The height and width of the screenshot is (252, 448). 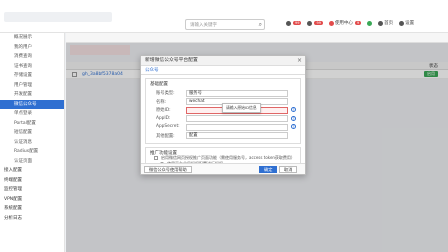 What do you see at coordinates (58, 17) in the screenshot?
I see `logo` at bounding box center [58, 17].